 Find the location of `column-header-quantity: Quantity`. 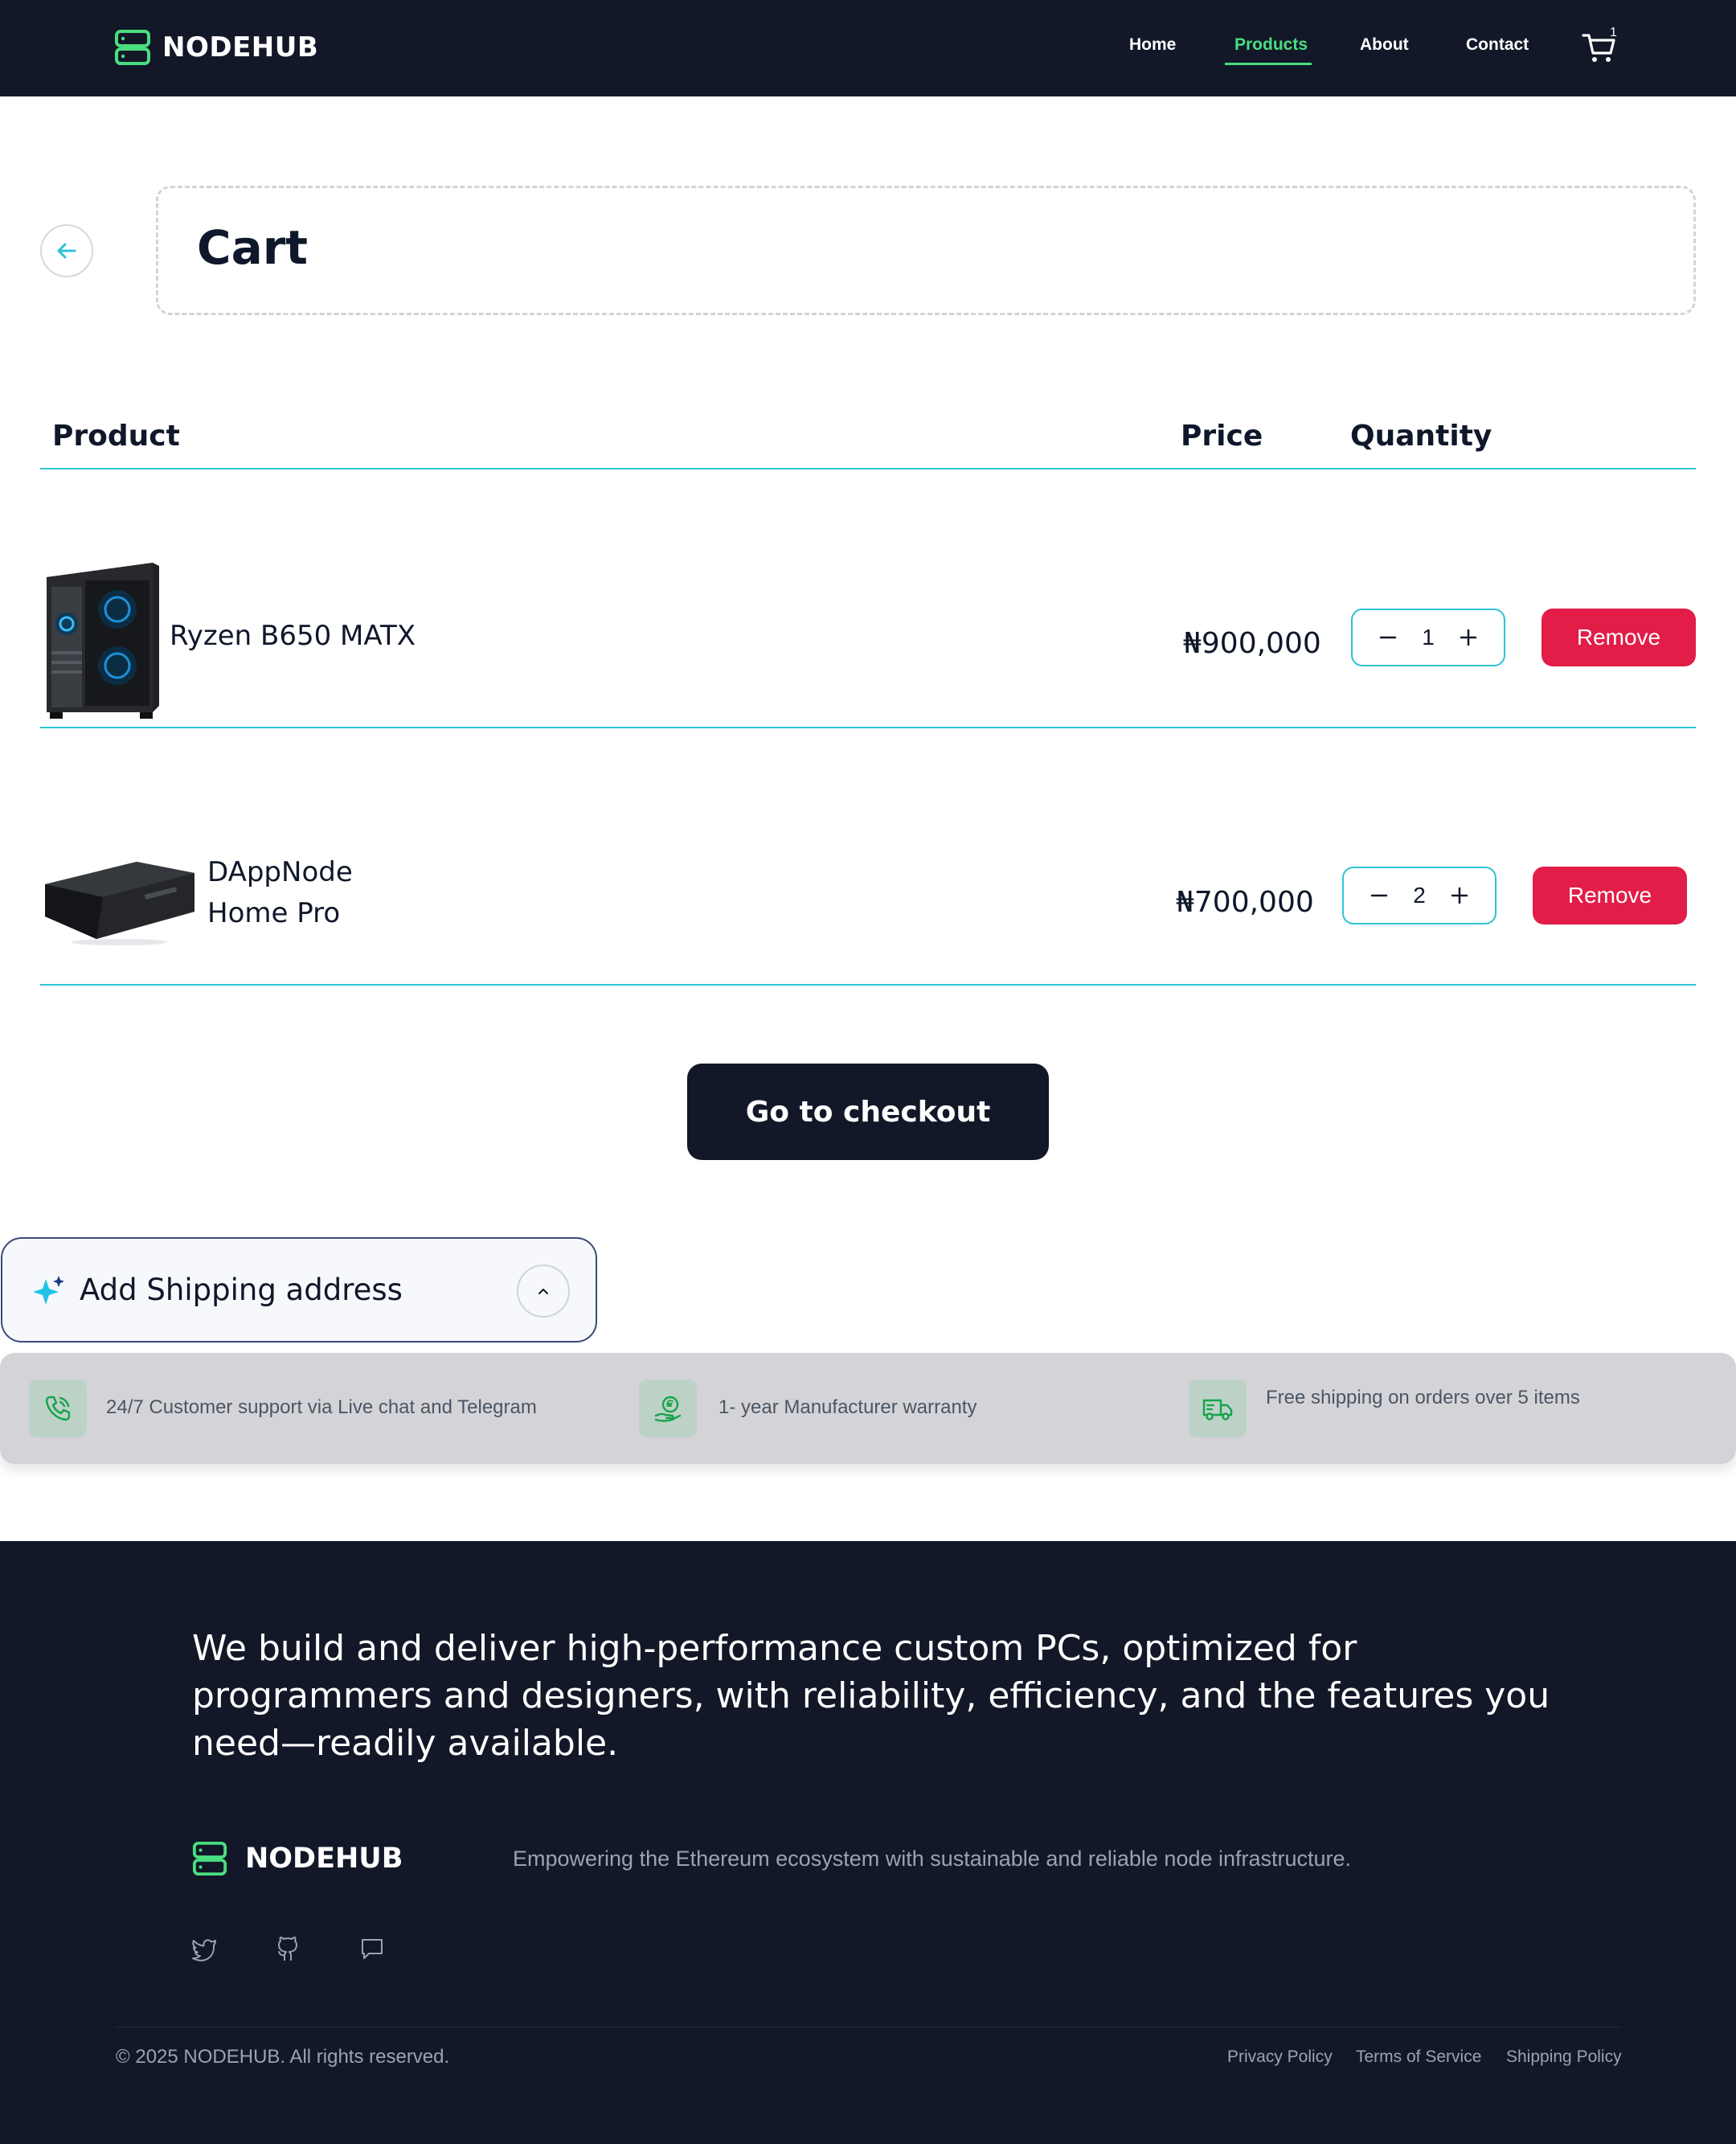

column-header-quantity: Quantity is located at coordinates (1421, 436).